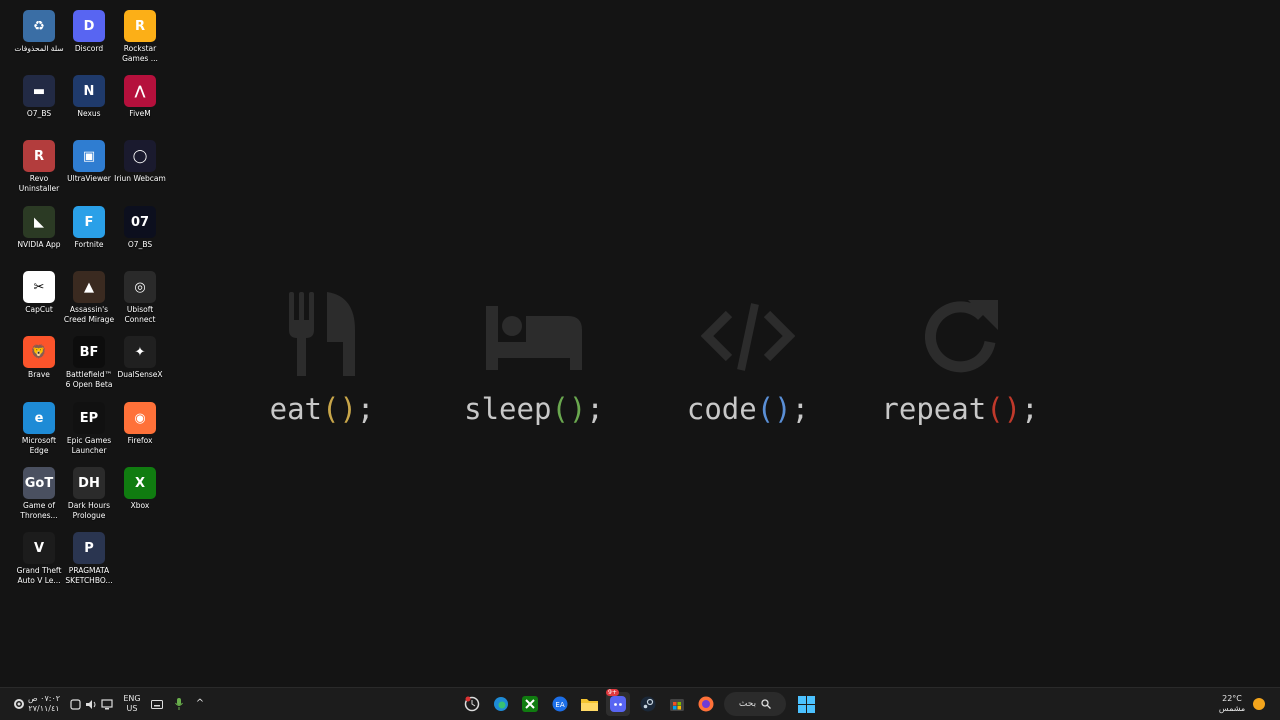  I want to click on taskbar-app-ea: EA, so click(560, 704).